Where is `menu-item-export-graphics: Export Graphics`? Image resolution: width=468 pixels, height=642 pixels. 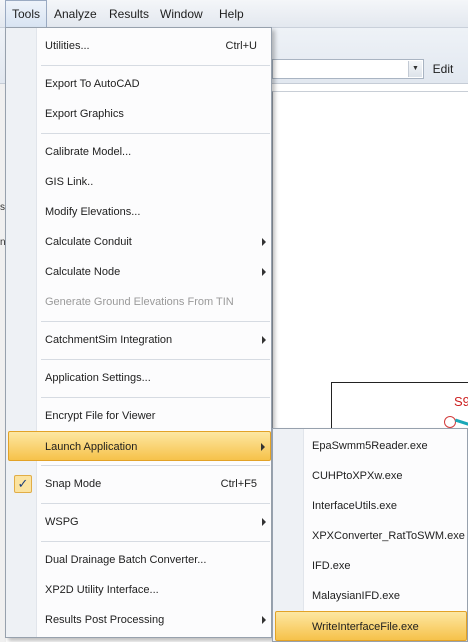 menu-item-export-graphics: Export Graphics is located at coordinates (139, 114).